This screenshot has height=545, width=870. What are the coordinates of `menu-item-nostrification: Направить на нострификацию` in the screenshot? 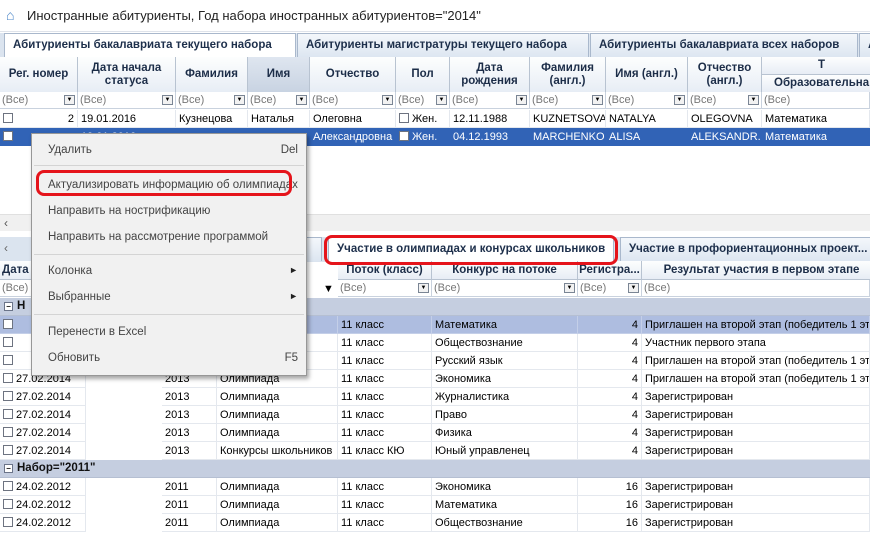 It's located at (169, 211).